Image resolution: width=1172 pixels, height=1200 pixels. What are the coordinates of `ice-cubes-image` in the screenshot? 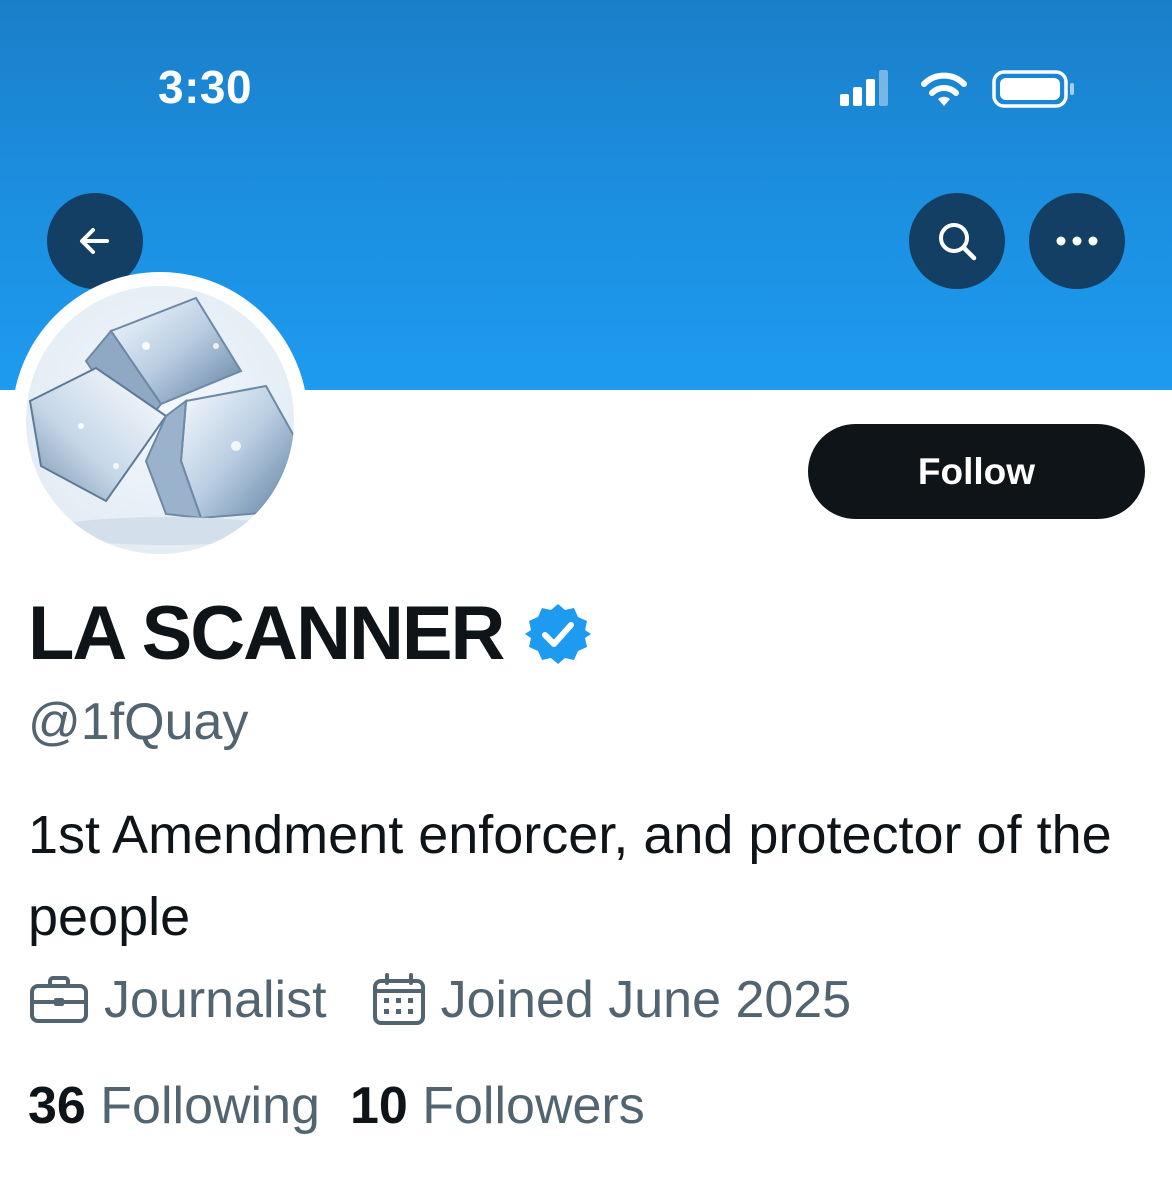 It's located at (161, 420).